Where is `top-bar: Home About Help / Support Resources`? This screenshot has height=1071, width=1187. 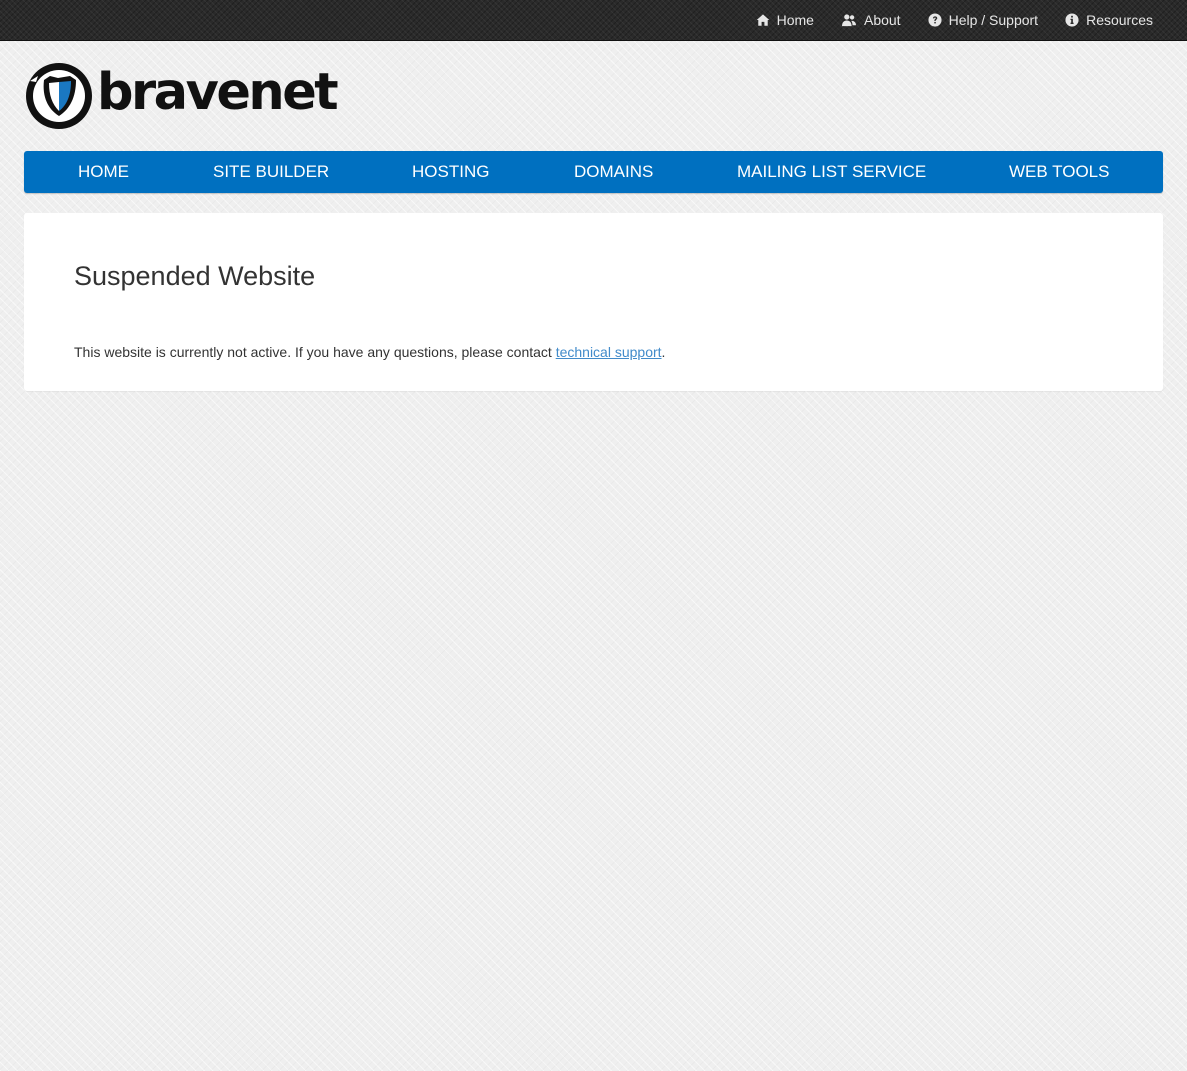 top-bar: Home About Help / Support Resources is located at coordinates (593, 20).